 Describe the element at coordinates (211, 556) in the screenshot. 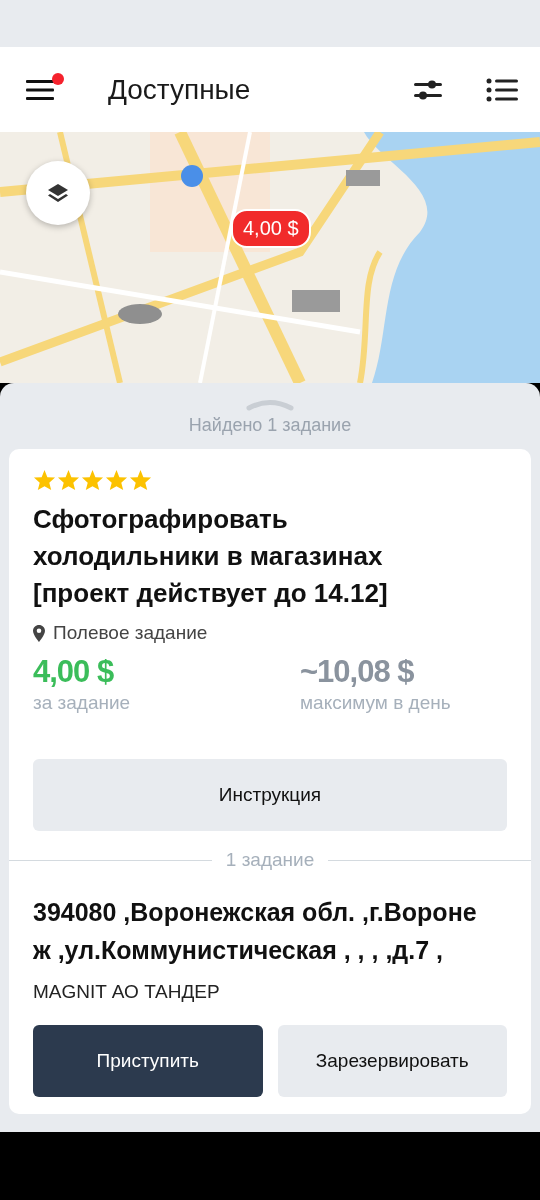

I see `task-title: Сфотографировать холодильники в магазинах [проект действует до 14.12]` at that location.